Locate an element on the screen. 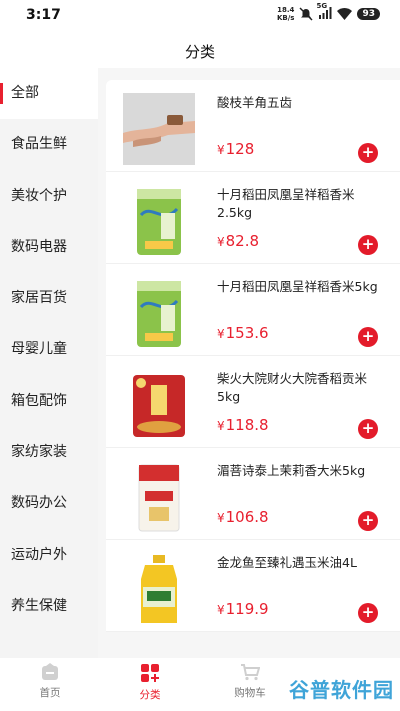  product-name: 十月稻田凤凰呈祥稻香米2.5kg is located at coordinates (286, 203).